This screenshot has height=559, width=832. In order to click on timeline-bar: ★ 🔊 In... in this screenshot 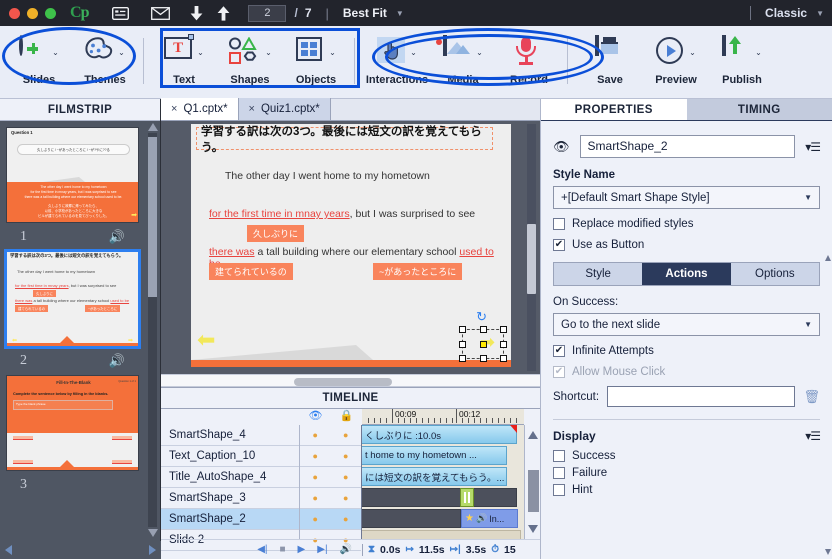, I will do `click(489, 518)`.